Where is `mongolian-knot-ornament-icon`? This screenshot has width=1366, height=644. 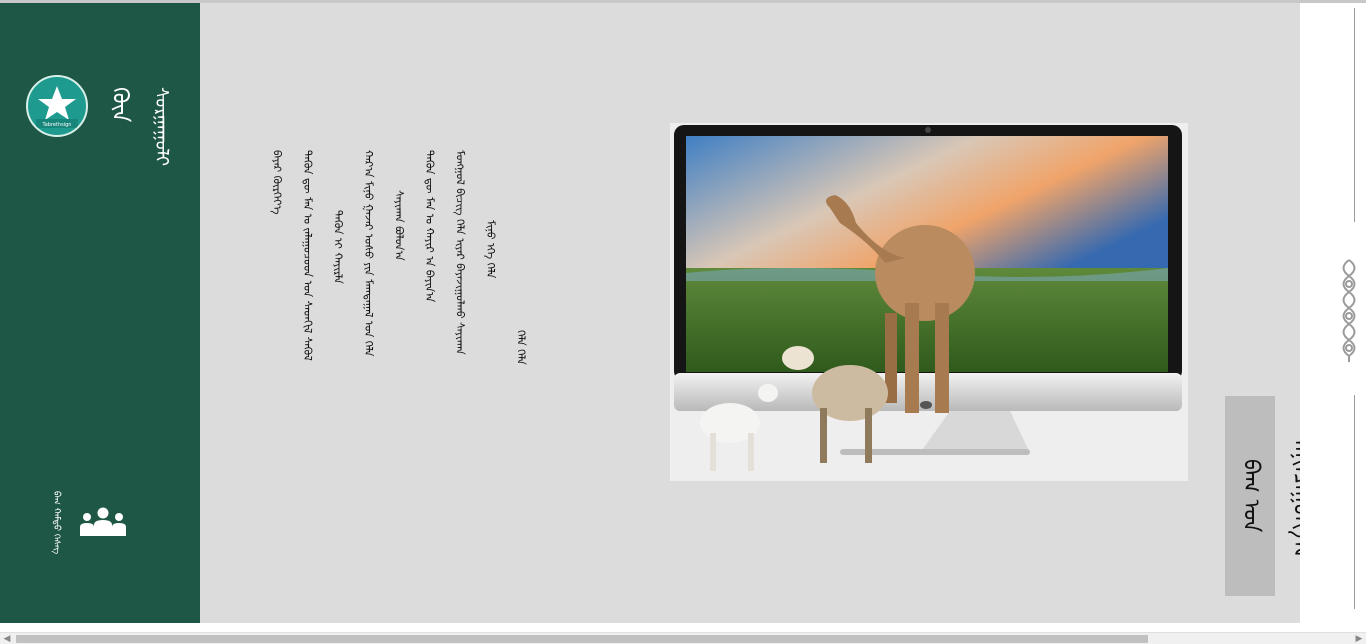 mongolian-knot-ornament-icon is located at coordinates (1349, 310).